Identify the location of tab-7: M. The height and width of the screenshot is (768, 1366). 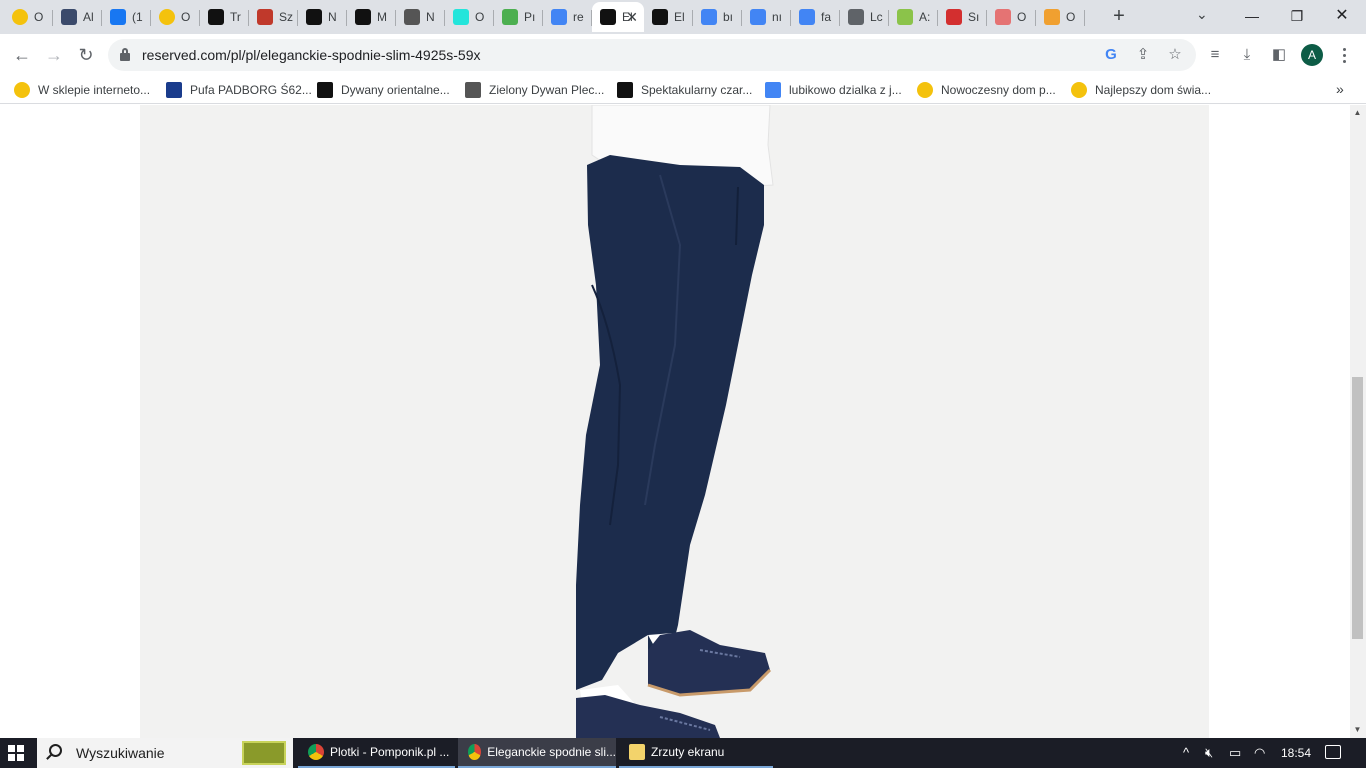
(371, 17).